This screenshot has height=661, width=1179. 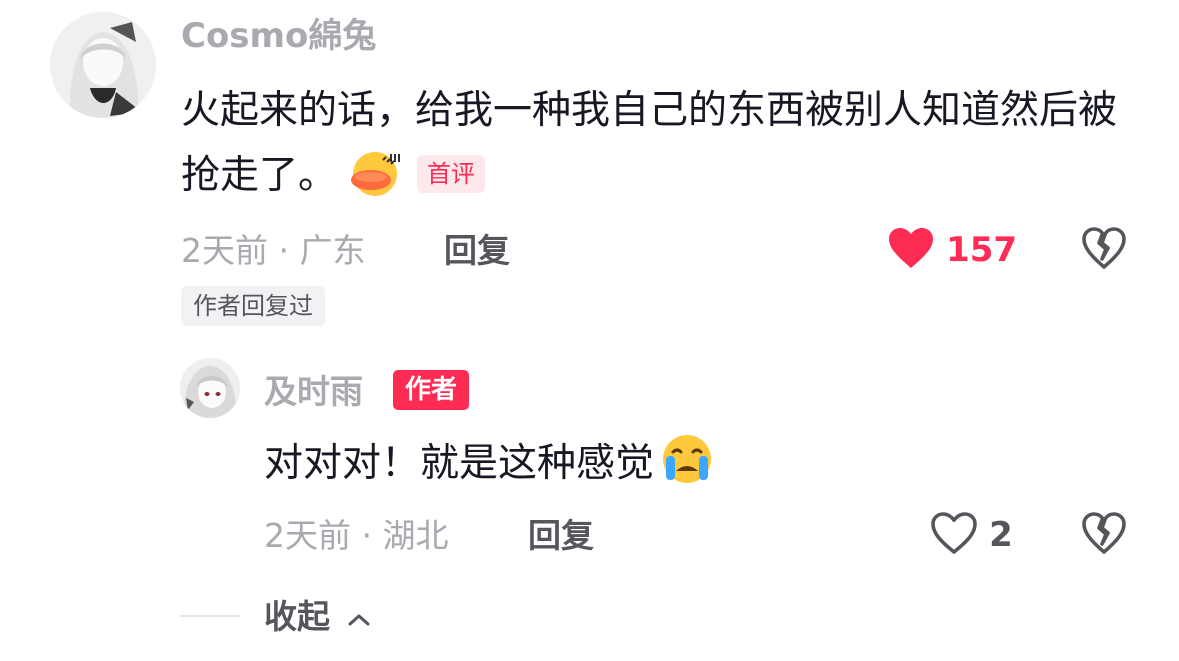 What do you see at coordinates (313, 392) in the screenshot?
I see `reply-username: 及时雨` at bounding box center [313, 392].